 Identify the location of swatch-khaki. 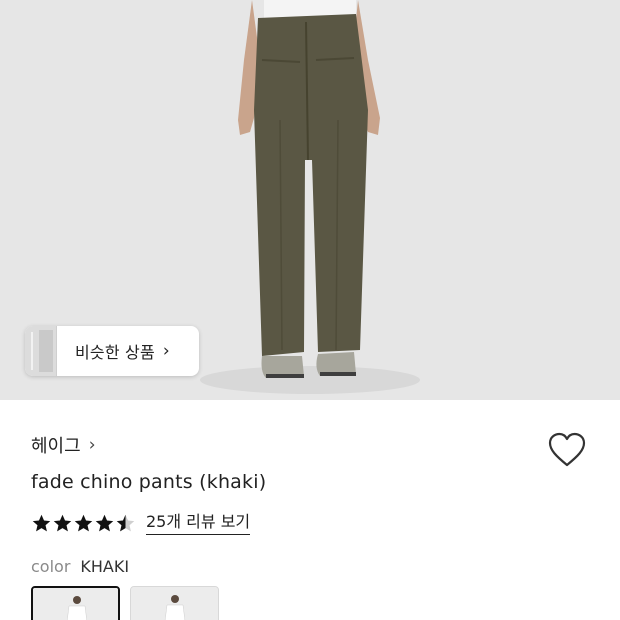
(75, 603).